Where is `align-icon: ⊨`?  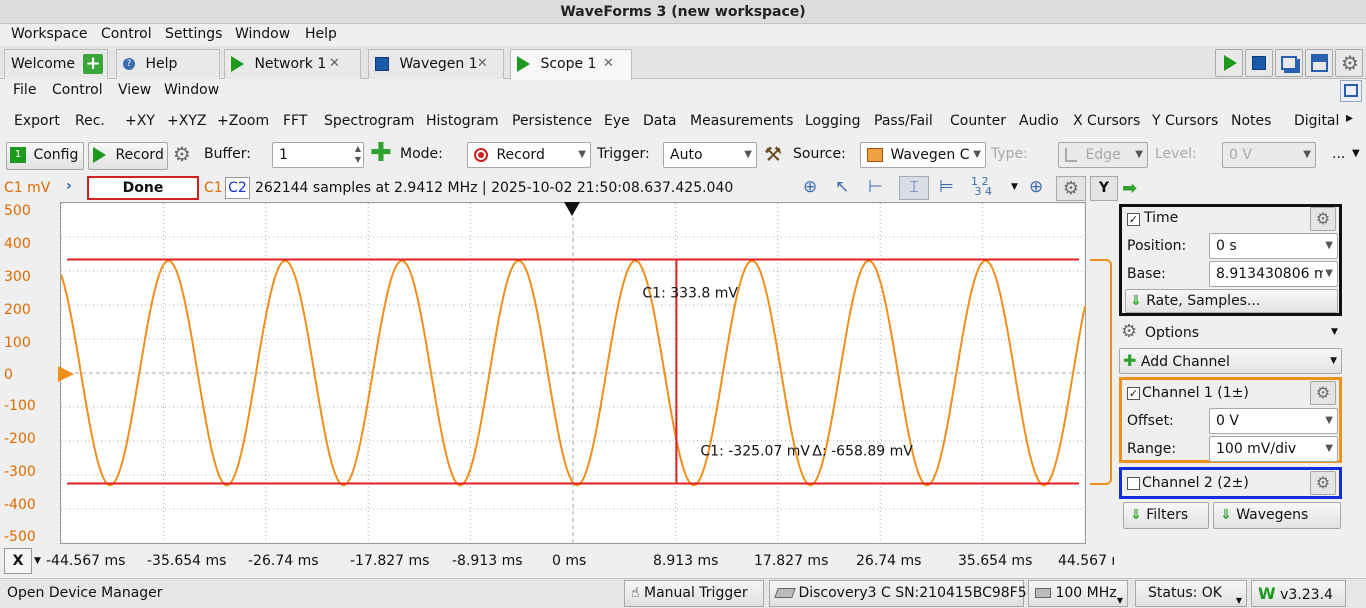 align-icon: ⊨ is located at coordinates (946, 187).